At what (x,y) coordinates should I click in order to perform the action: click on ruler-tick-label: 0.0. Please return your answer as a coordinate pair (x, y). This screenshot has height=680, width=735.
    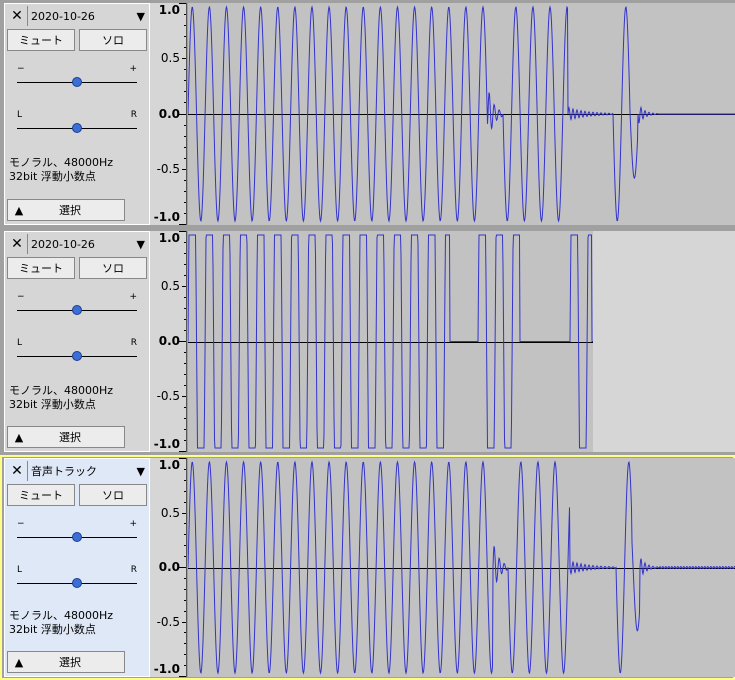
    Looking at the image, I should click on (169, 567).